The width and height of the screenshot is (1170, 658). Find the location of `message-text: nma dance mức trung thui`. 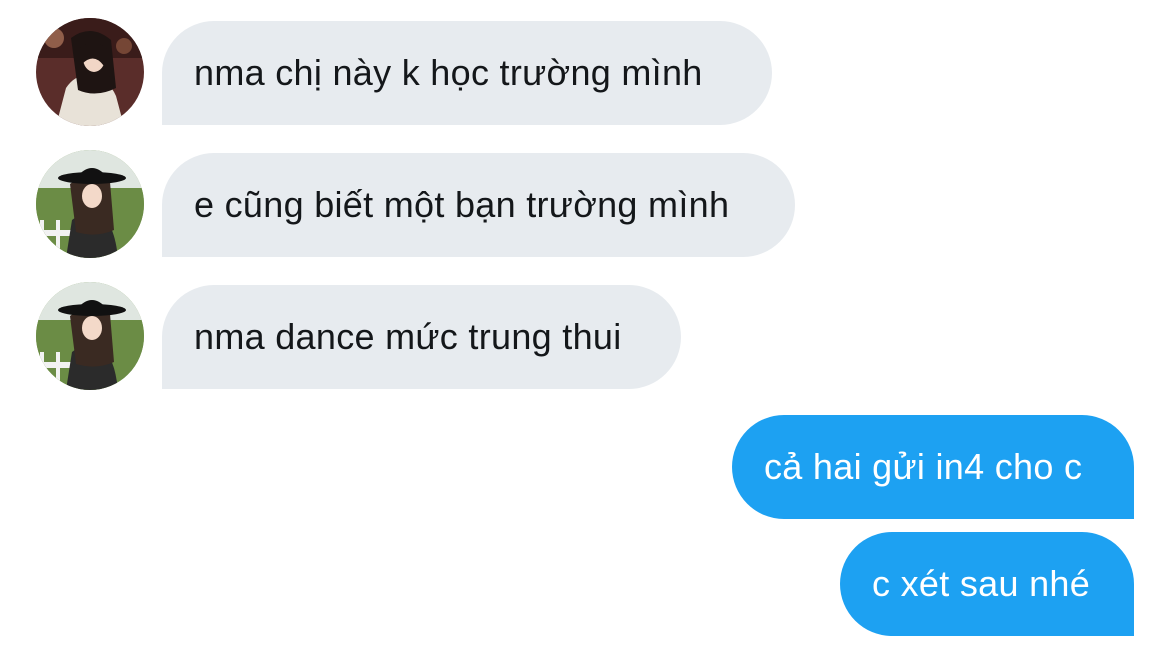

message-text: nma dance mức trung thui is located at coordinates (408, 336).